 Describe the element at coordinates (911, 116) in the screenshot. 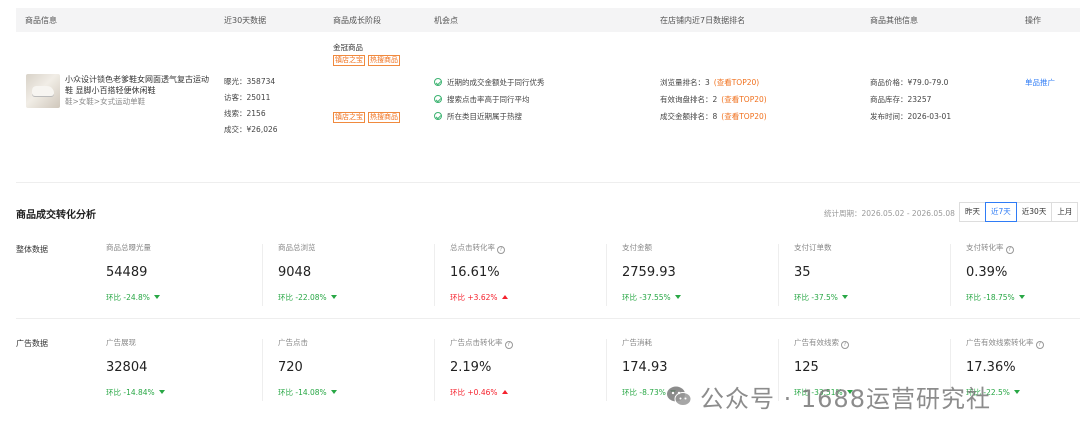

I see `publish-time: 发布时间：2026-03-01` at that location.